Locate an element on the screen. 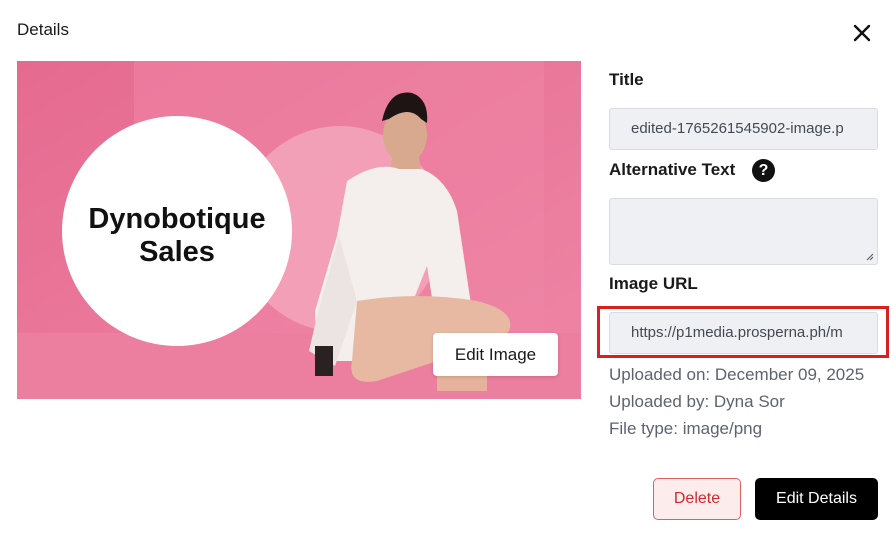 The width and height of the screenshot is (891, 537). edit-image-button: Edit Image is located at coordinates (495, 354).